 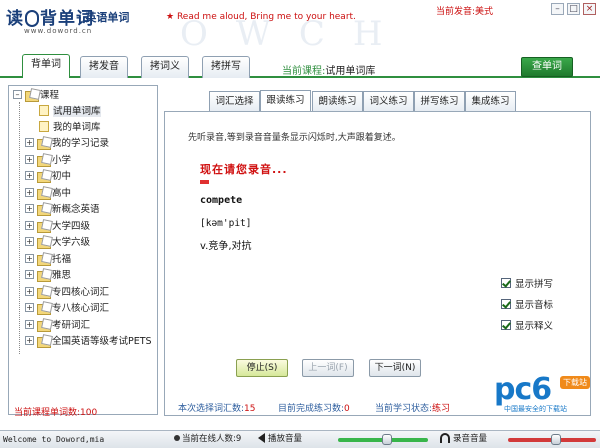 What do you see at coordinates (62, 193) in the screenshot?
I see `tree-item-label: 高中` at bounding box center [62, 193].